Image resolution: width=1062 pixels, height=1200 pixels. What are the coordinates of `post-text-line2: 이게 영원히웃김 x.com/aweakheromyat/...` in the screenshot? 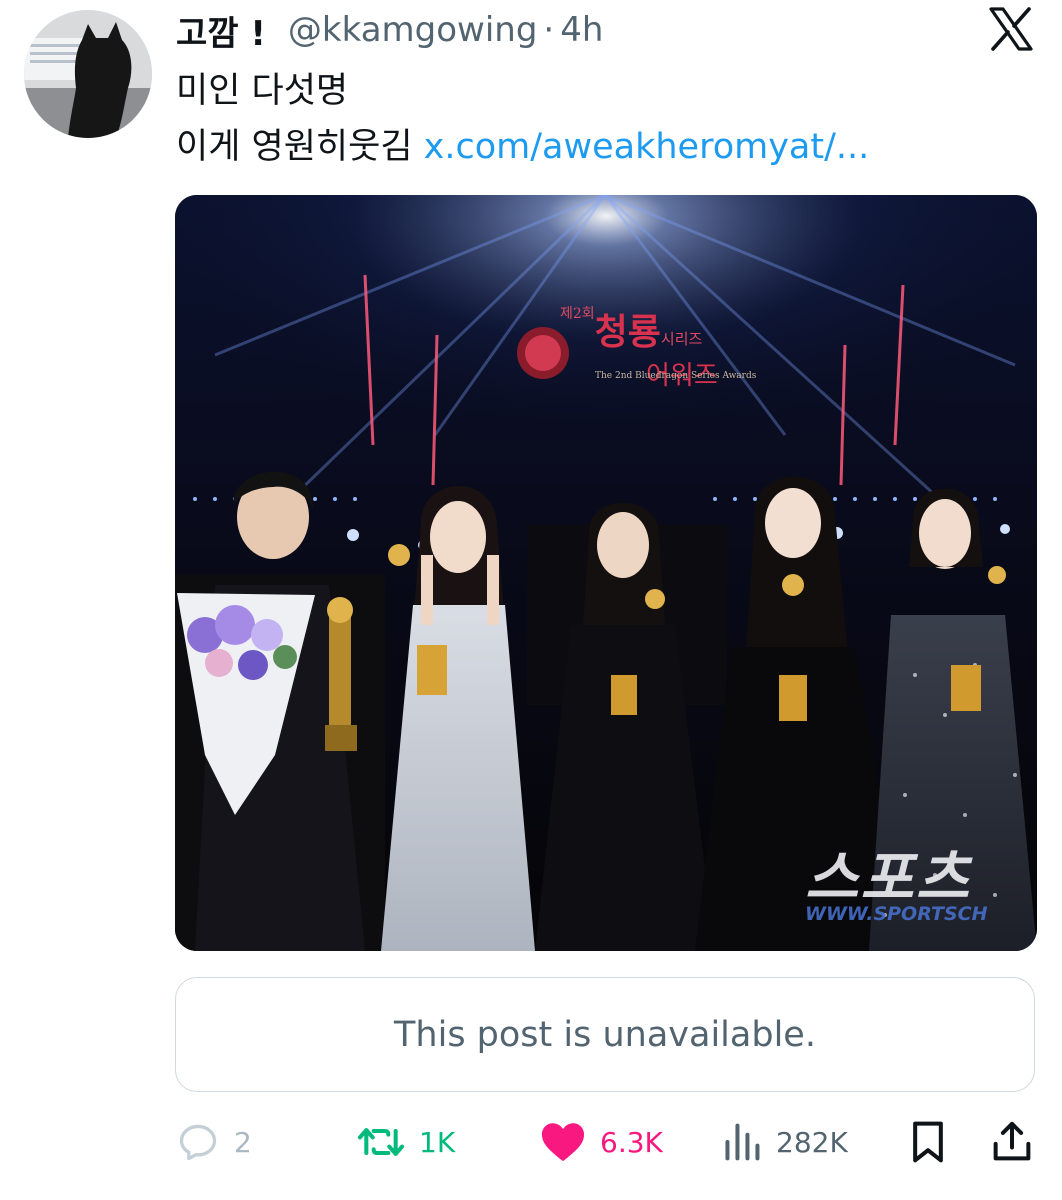 It's located at (522, 143).